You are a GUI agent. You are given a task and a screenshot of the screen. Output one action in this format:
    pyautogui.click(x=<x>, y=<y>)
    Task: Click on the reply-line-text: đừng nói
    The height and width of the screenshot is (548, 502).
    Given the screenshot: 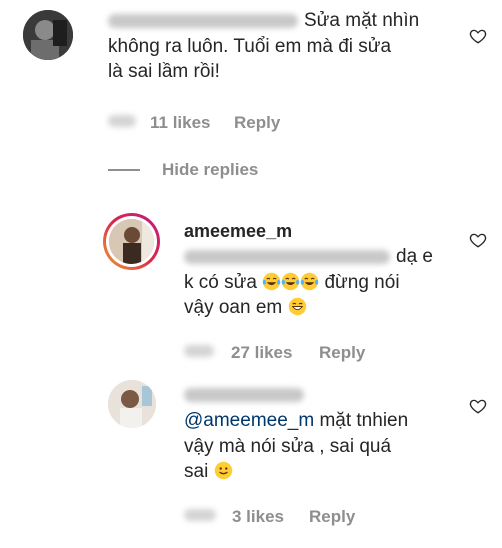 What is the action you would take?
    pyautogui.click(x=362, y=282)
    